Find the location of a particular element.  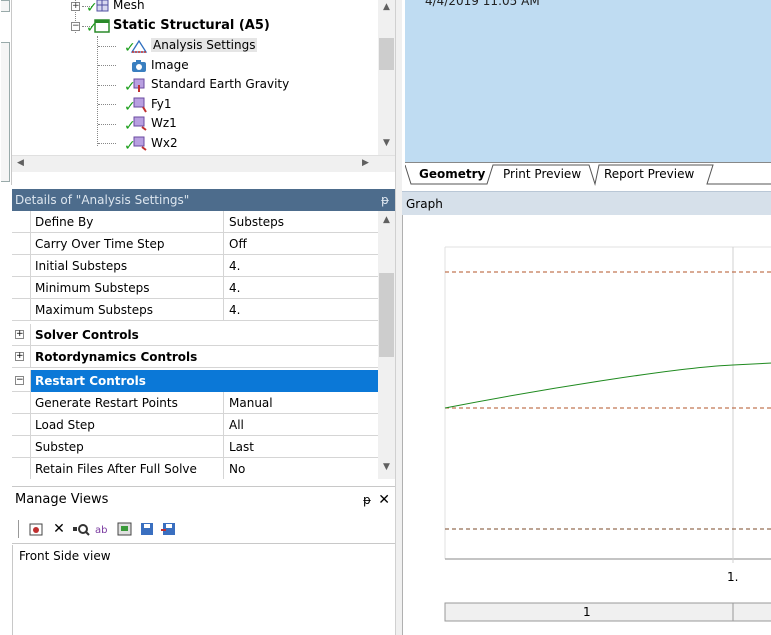

rename-view-icon: ab is located at coordinates (103, 529).